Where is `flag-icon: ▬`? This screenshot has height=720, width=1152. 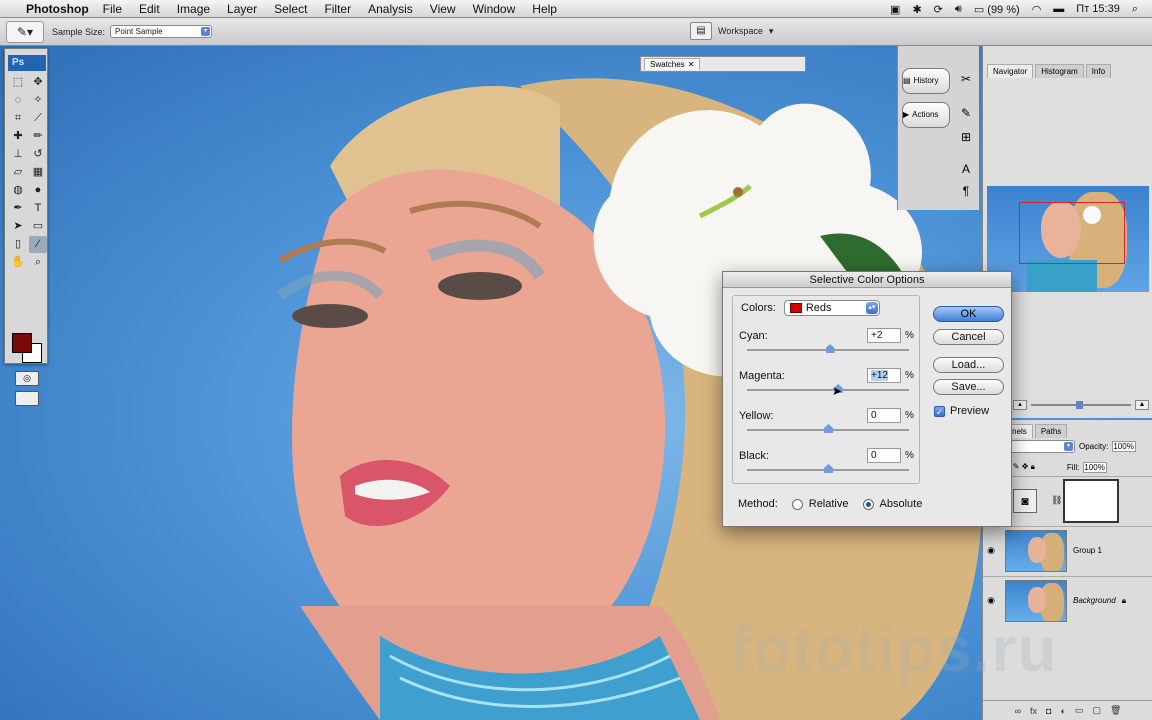
flag-icon: ▬ is located at coordinates (1058, 9).